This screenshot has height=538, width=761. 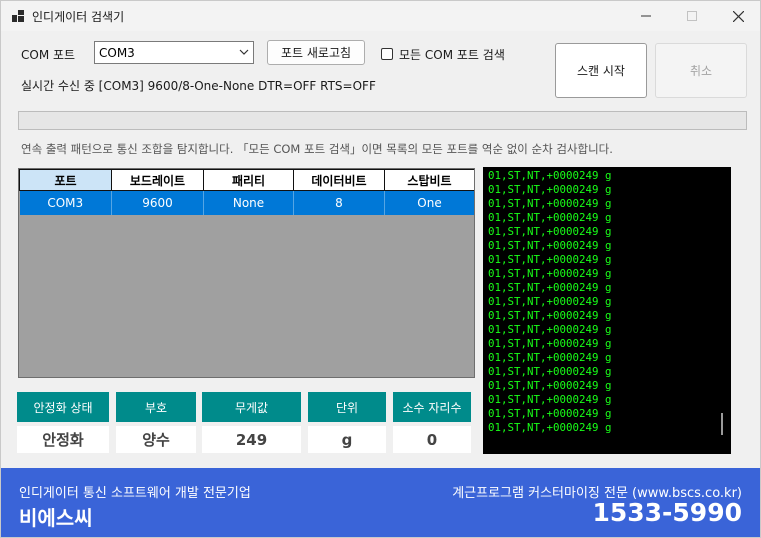 I want to click on minimize-icon, so click(x=646, y=16).